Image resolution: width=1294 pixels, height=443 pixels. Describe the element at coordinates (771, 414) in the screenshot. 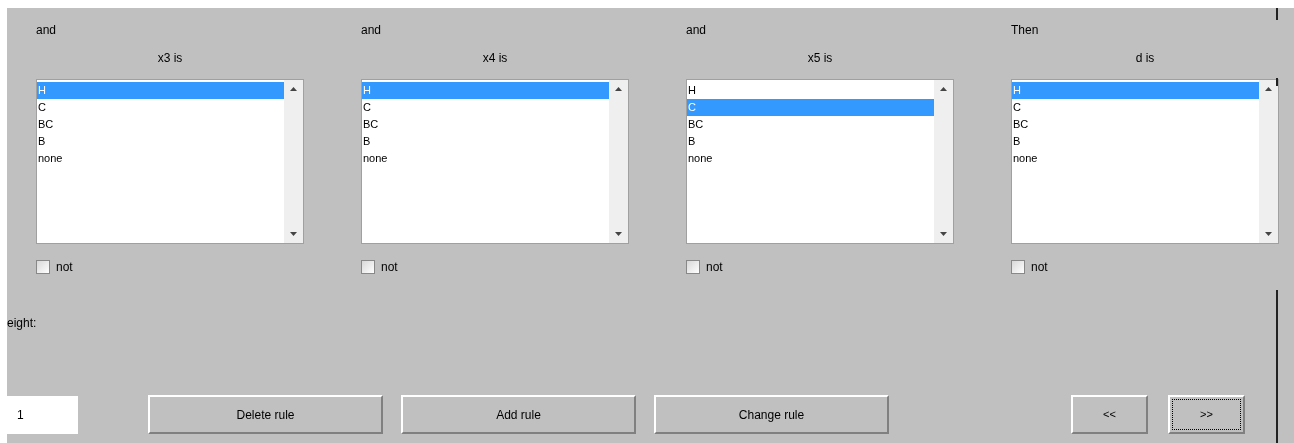

I see `action-button: Change rule` at that location.